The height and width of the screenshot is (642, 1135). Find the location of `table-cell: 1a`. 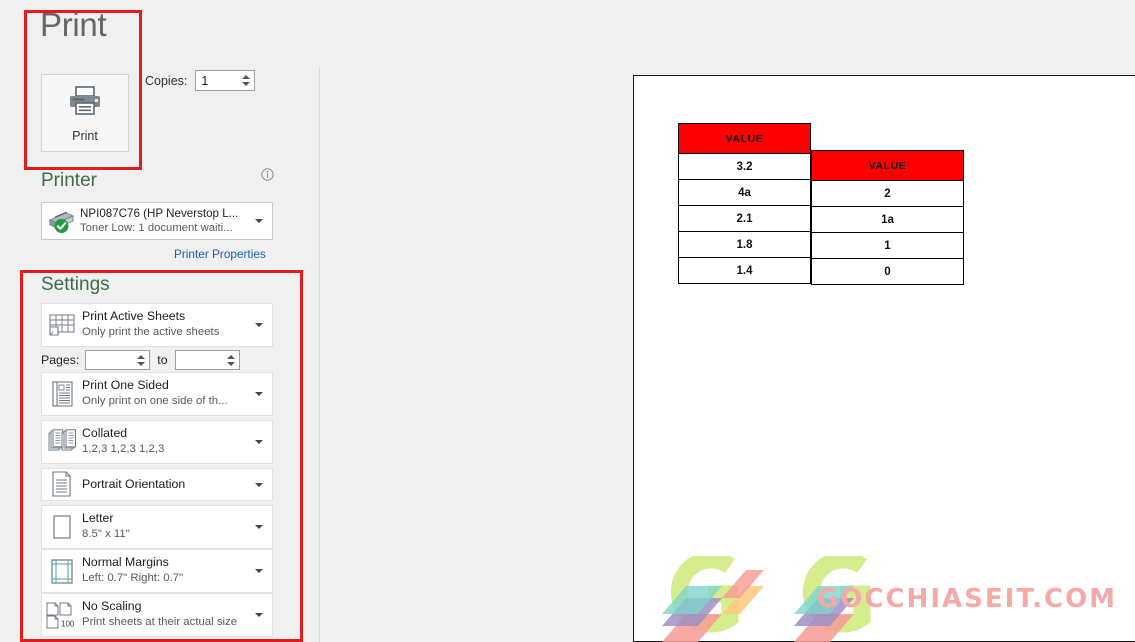

table-cell: 1a is located at coordinates (887, 219).